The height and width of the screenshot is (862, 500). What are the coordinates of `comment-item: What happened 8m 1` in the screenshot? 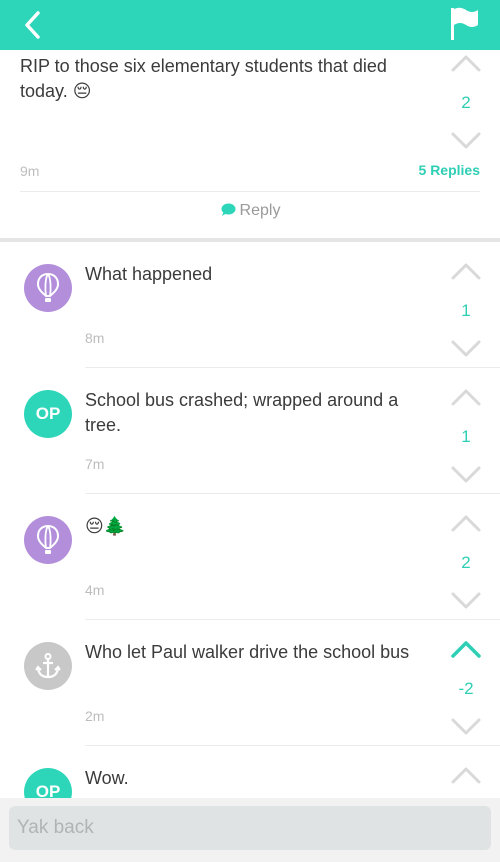 It's located at (250, 305).